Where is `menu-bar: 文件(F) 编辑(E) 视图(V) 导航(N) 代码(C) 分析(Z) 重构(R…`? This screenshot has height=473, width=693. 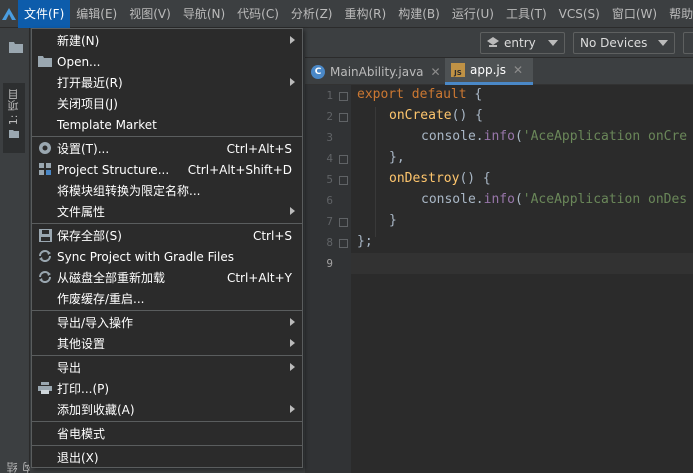
menu-bar: 文件(F) 编辑(E) 视图(V) 导航(N) 代码(C) 分析(Z) 重构(R… is located at coordinates (346, 14).